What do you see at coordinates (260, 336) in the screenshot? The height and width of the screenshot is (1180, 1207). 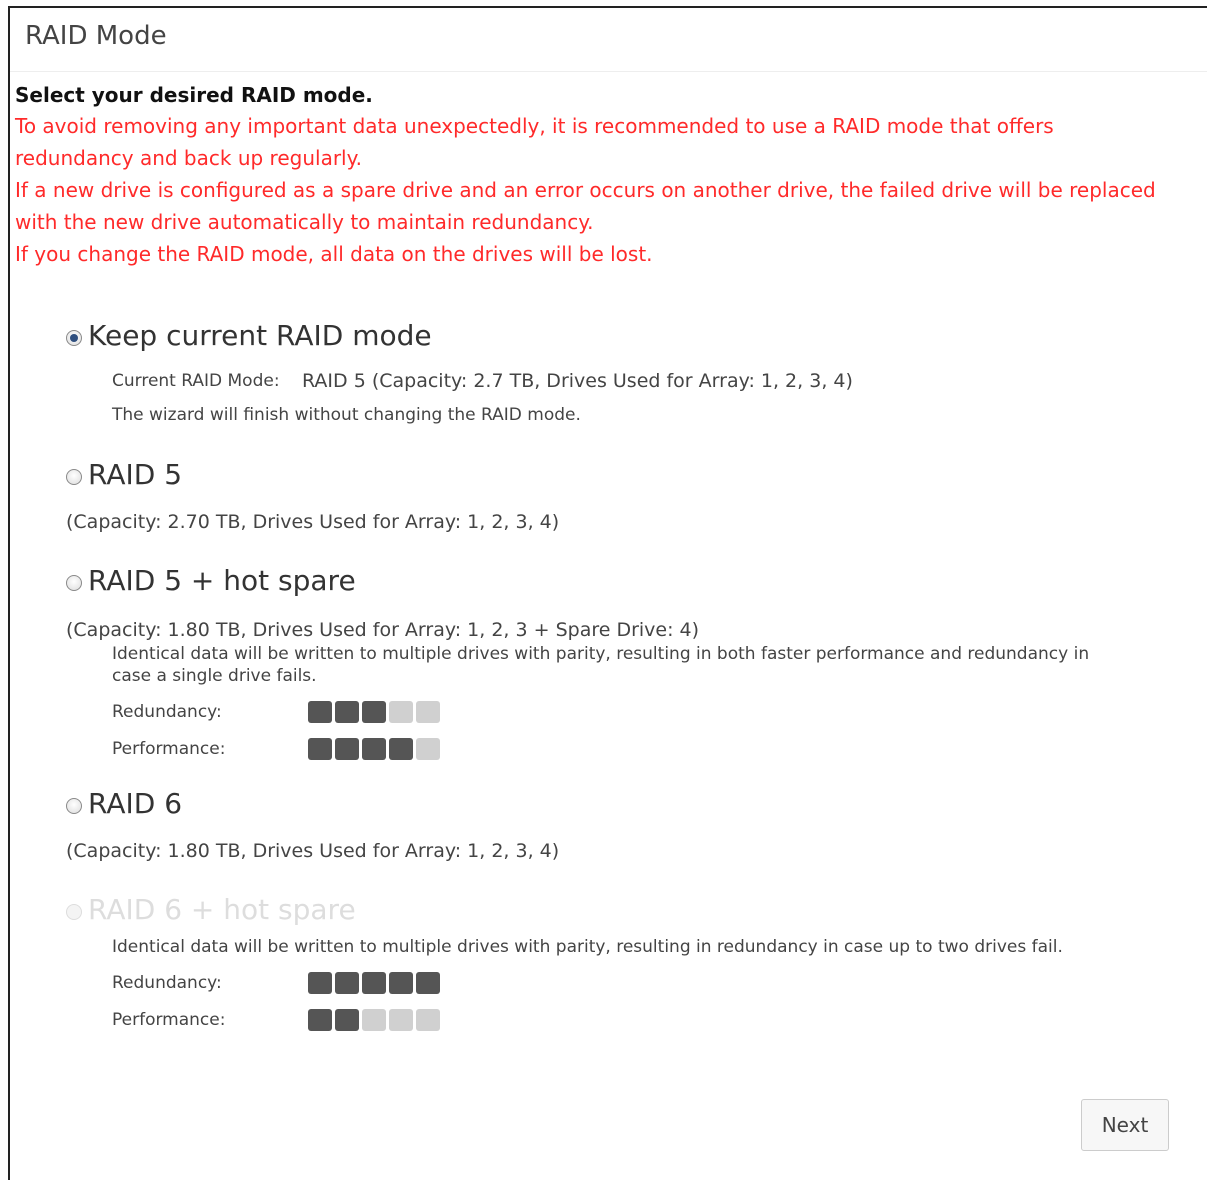 I see `keep-current-label: Keep current RAID mode` at bounding box center [260, 336].